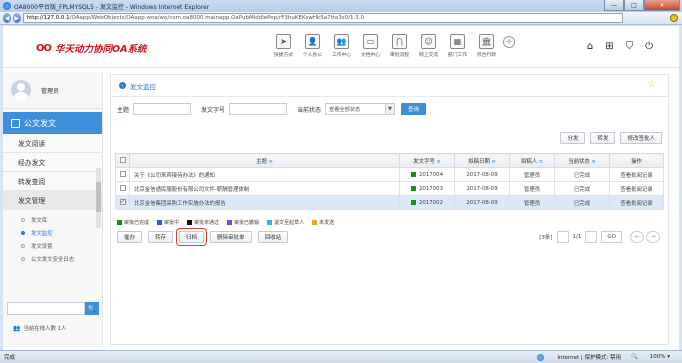  Describe the element at coordinates (482, 160) in the screenshot. I see `col-date: 拟稿日期 ≡` at that location.